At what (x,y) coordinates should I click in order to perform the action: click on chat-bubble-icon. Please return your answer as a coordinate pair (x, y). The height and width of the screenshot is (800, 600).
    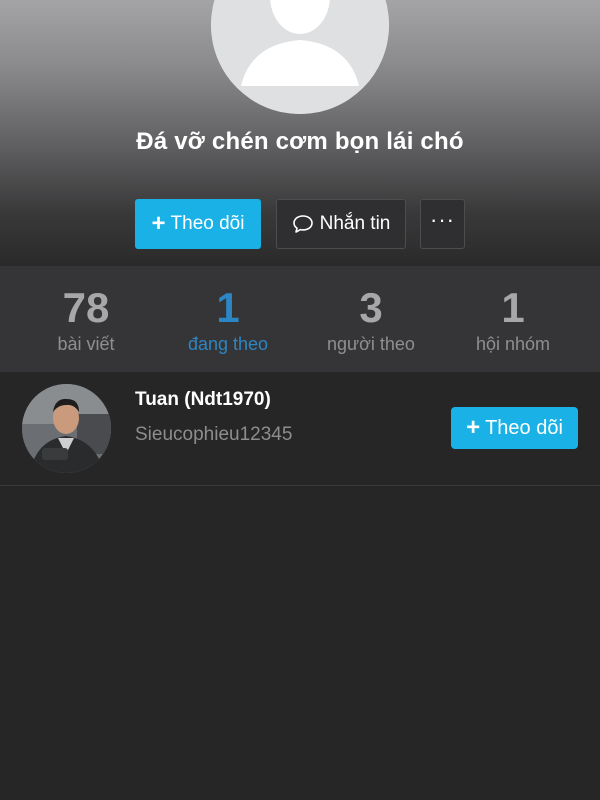
    Looking at the image, I should click on (302, 224).